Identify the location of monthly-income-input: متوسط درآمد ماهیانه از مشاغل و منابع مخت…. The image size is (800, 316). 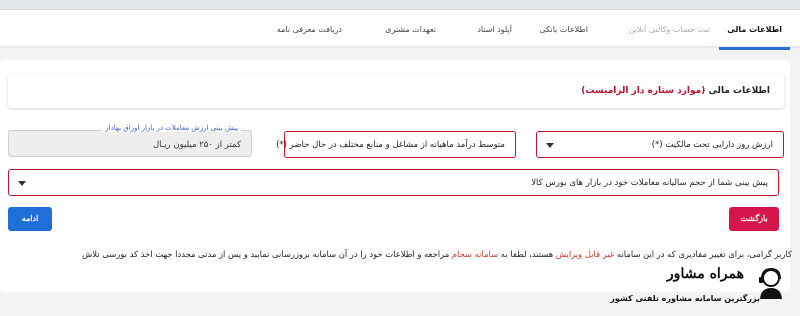
(396, 144).